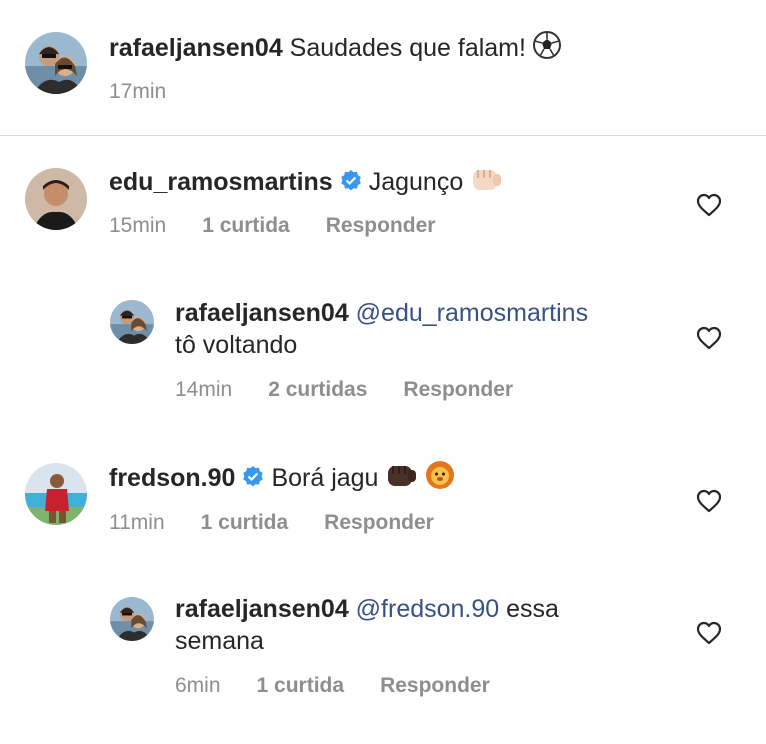 The image size is (766, 744). I want to click on comment-body: fredson.90 Borá jagu, so click(282, 479).